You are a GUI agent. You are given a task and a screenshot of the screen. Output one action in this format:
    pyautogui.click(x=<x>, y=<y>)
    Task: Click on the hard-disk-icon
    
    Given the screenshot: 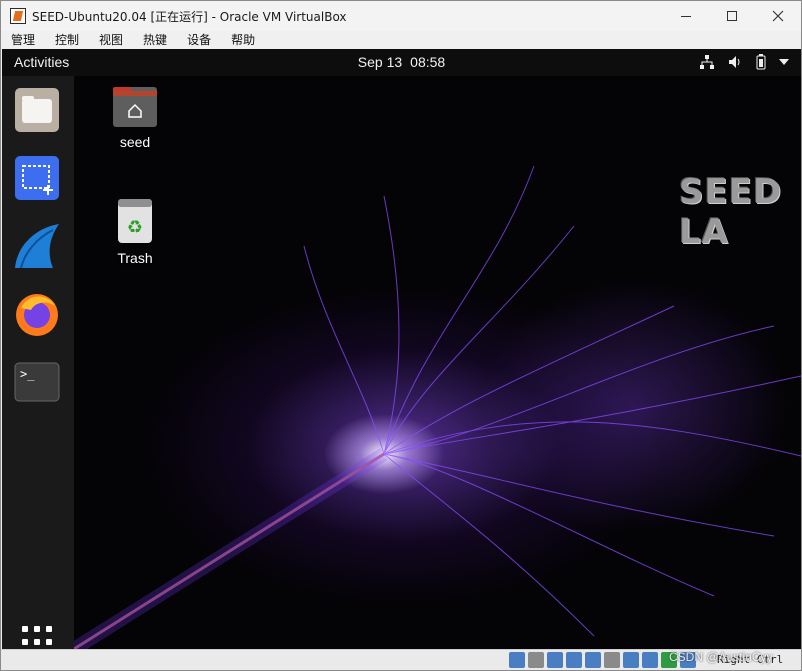 What is the action you would take?
    pyautogui.click(x=517, y=660)
    